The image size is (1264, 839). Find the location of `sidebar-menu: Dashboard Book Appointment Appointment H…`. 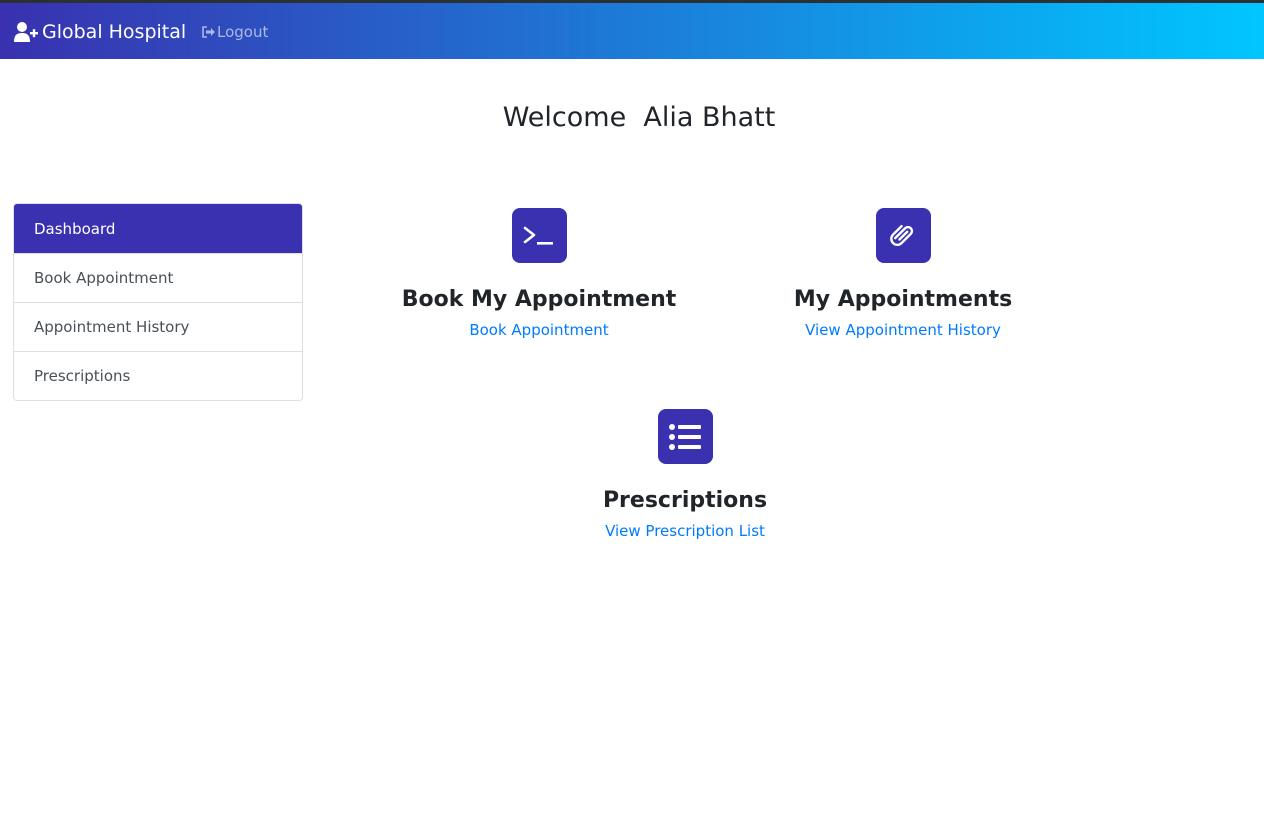

sidebar-menu: Dashboard Book Appointment Appointment H… is located at coordinates (158, 302).